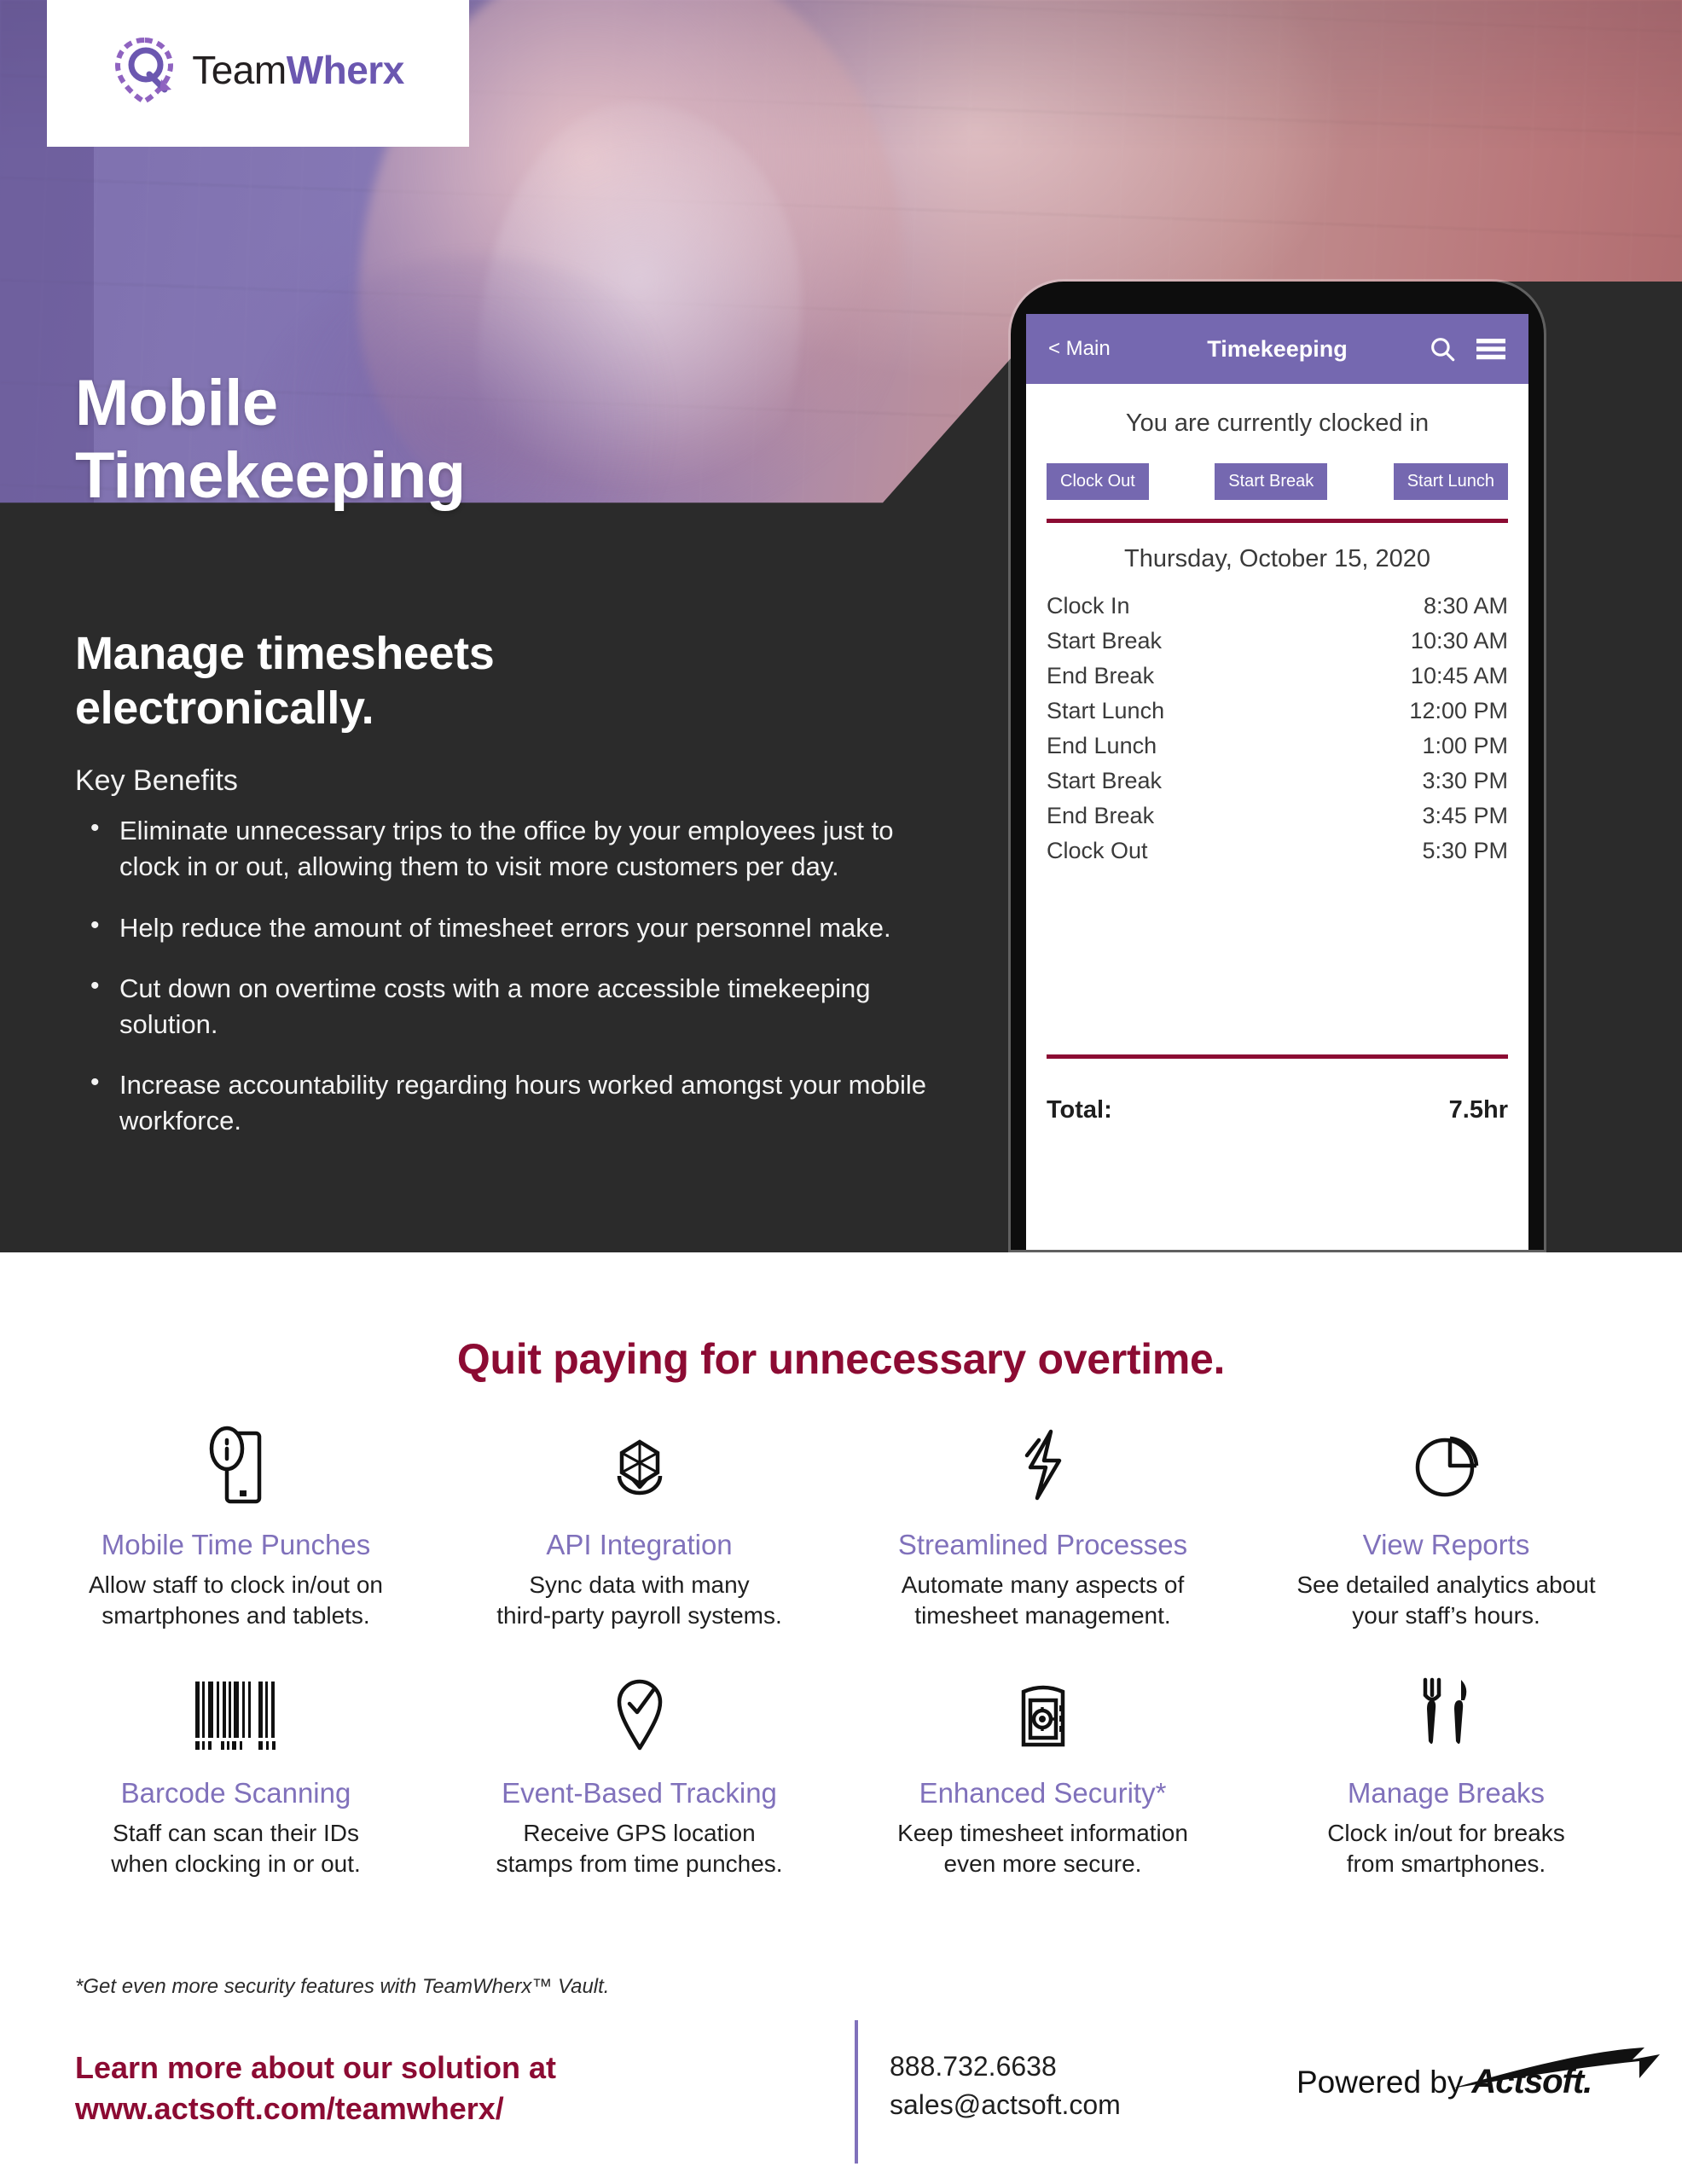 The width and height of the screenshot is (1682, 2184). I want to click on feature-desc-line1: Keep timesheet information, so click(1042, 1833).